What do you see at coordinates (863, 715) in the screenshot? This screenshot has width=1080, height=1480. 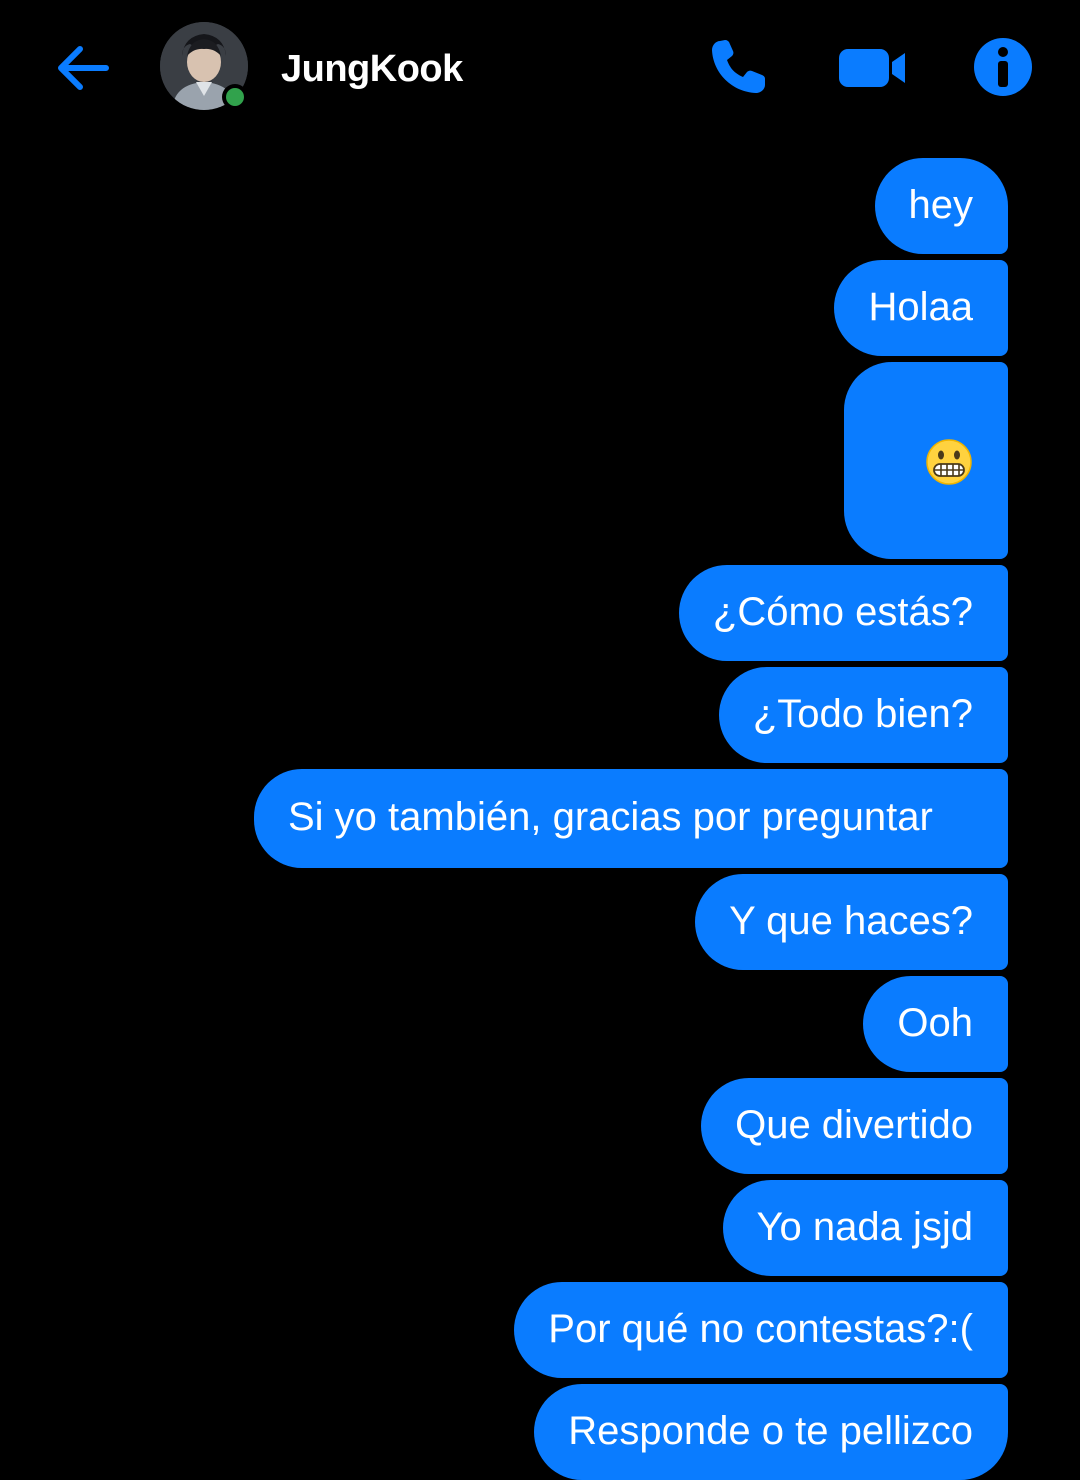 I see `message-bubble: ¿Todo bien?` at bounding box center [863, 715].